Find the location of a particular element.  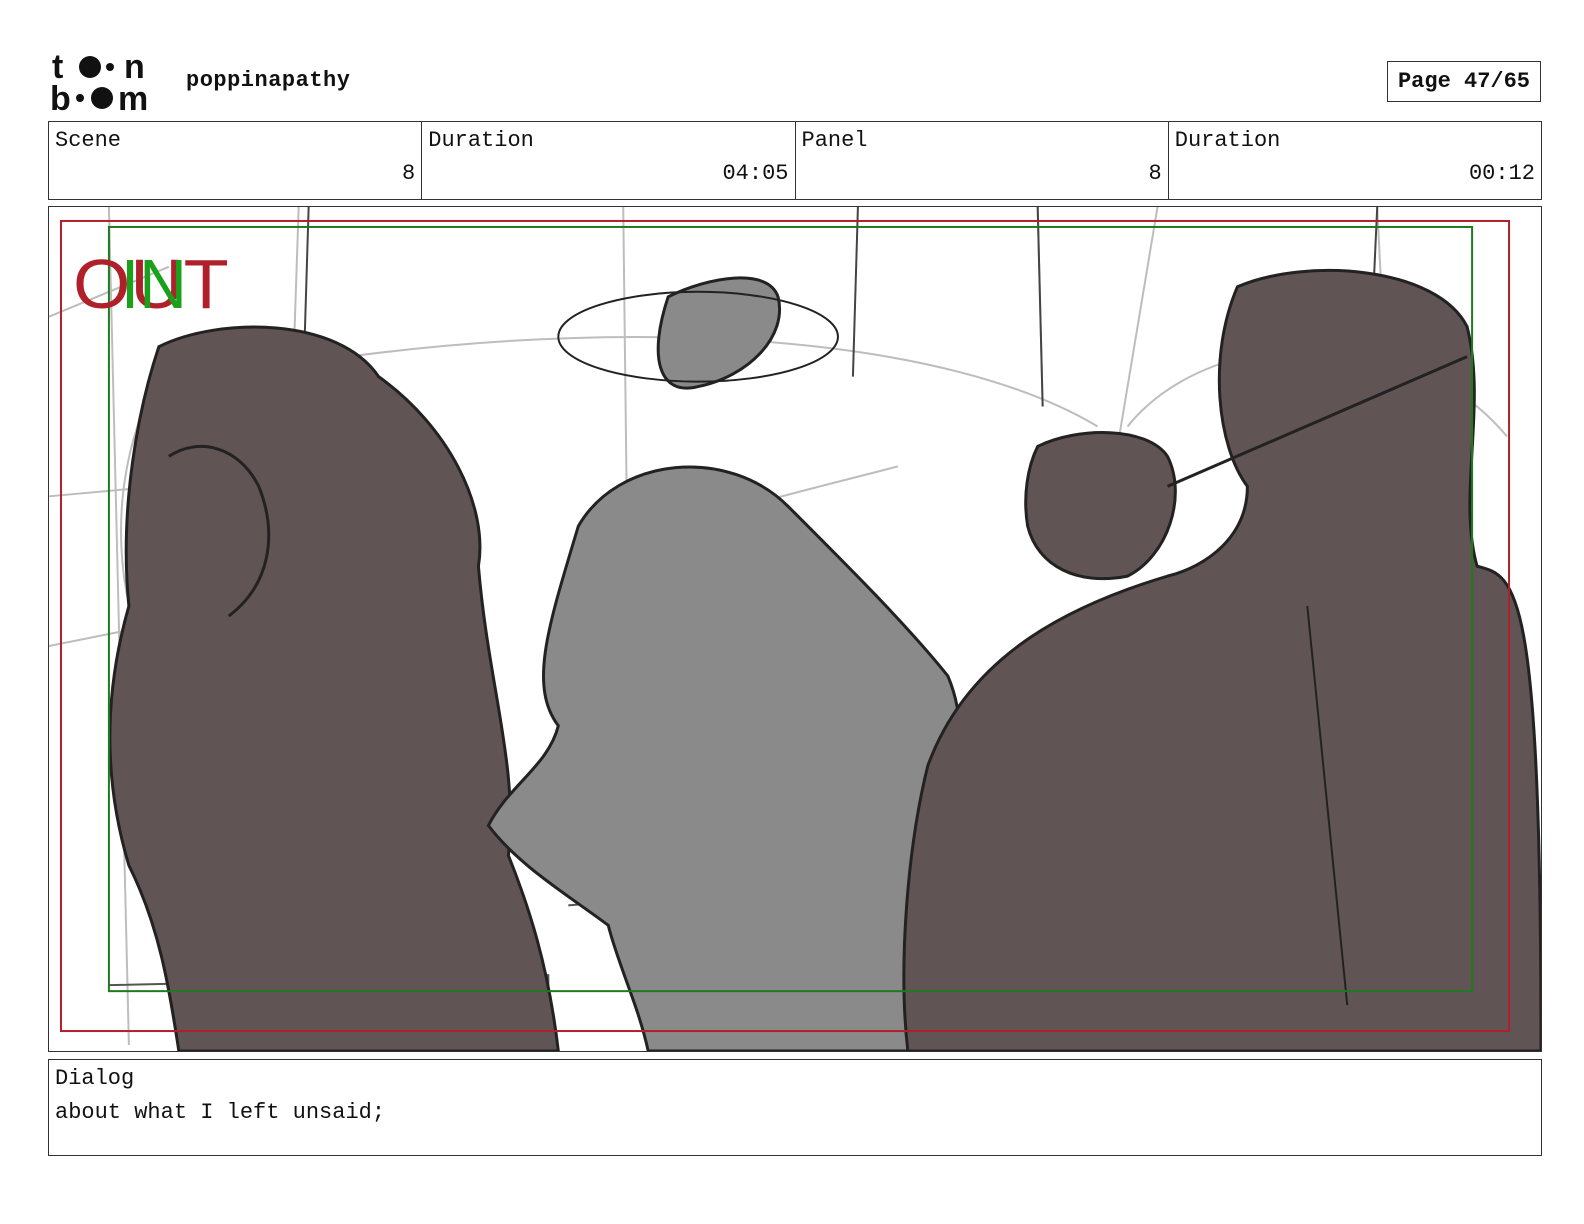

scene-cell: Scene 8 is located at coordinates (236, 160).